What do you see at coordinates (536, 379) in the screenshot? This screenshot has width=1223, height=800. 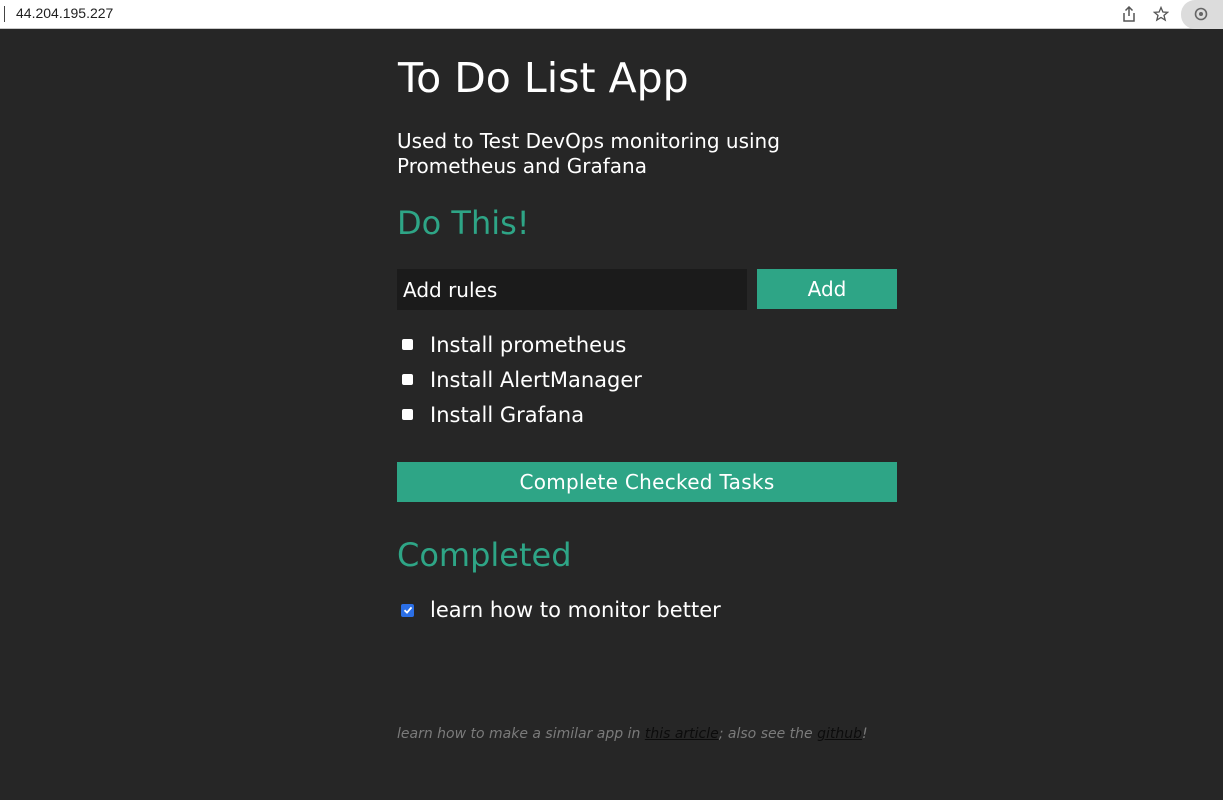 I see `task-label: Install AlertManager` at bounding box center [536, 379].